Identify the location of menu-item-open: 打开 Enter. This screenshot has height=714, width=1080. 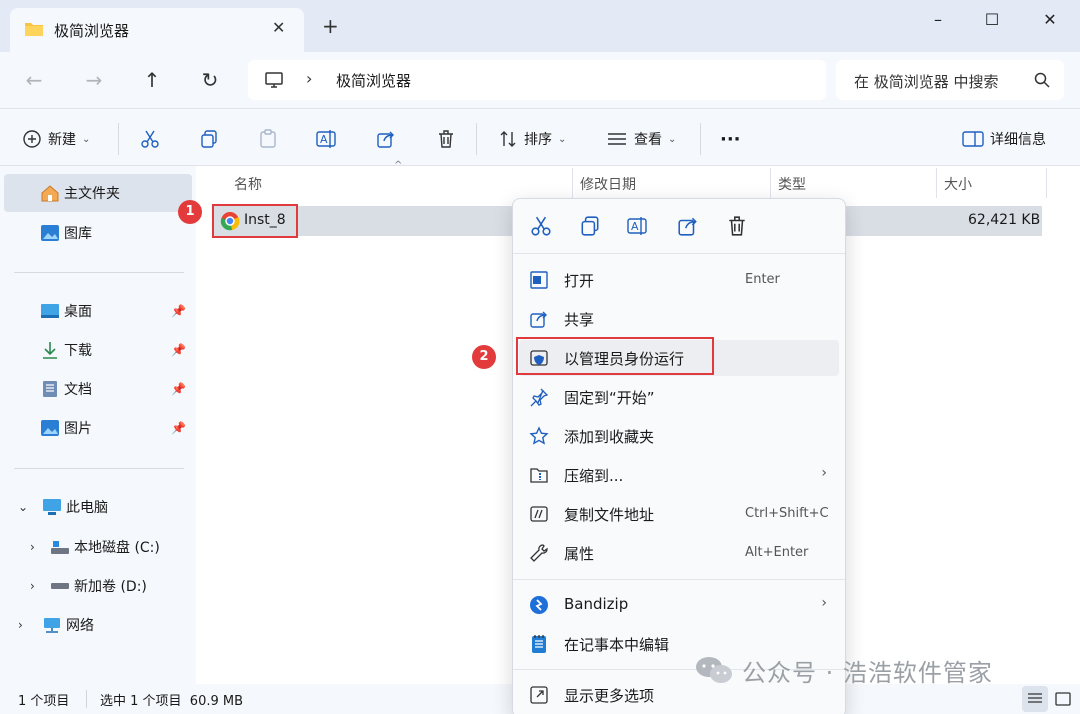
(679, 280).